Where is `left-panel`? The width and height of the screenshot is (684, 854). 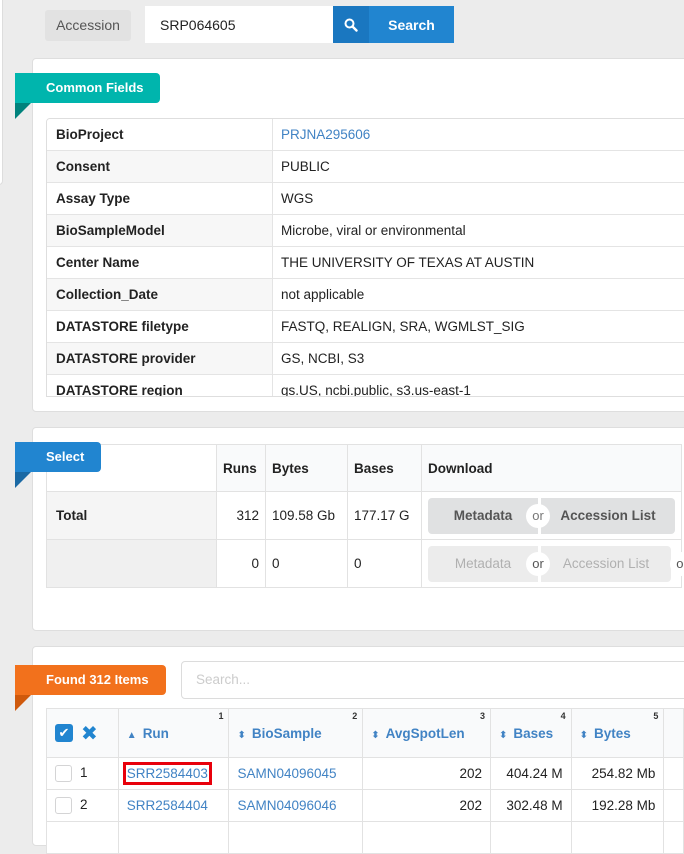 left-panel is located at coordinates (1, 92).